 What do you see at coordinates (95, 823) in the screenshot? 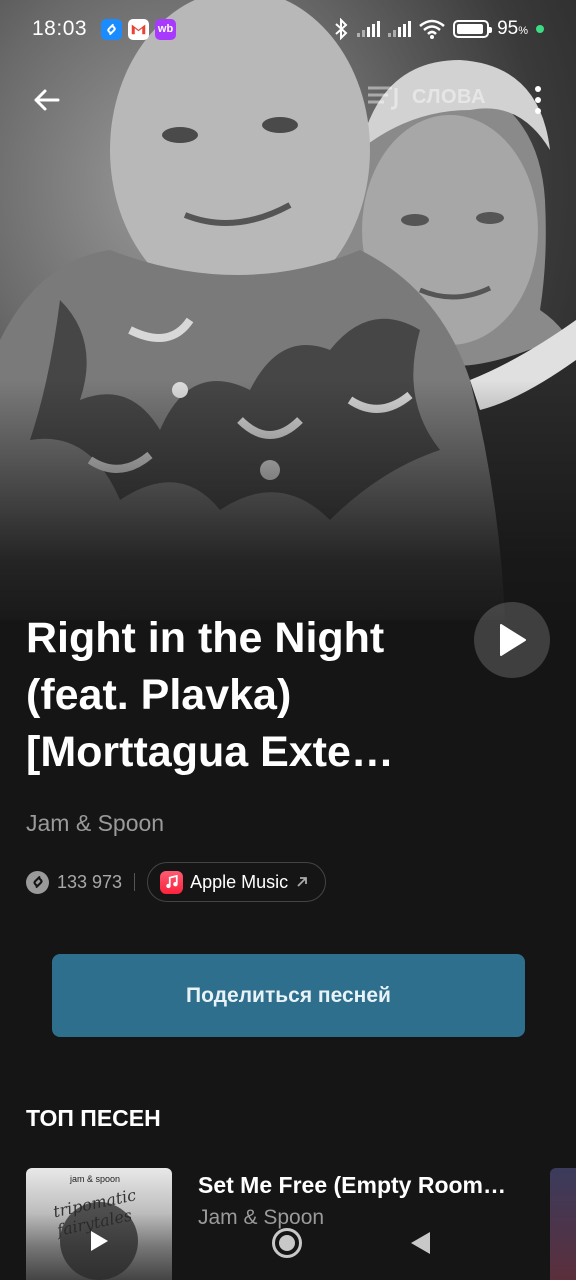
I see `artist-name: Jam & Spoon` at bounding box center [95, 823].